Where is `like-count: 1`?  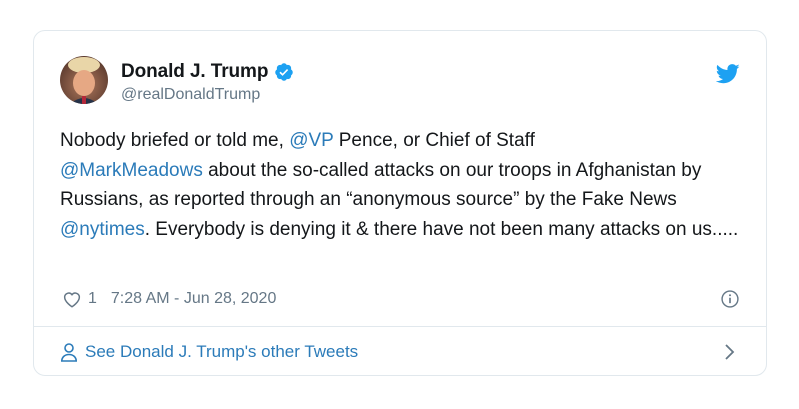
like-count: 1 is located at coordinates (92, 299).